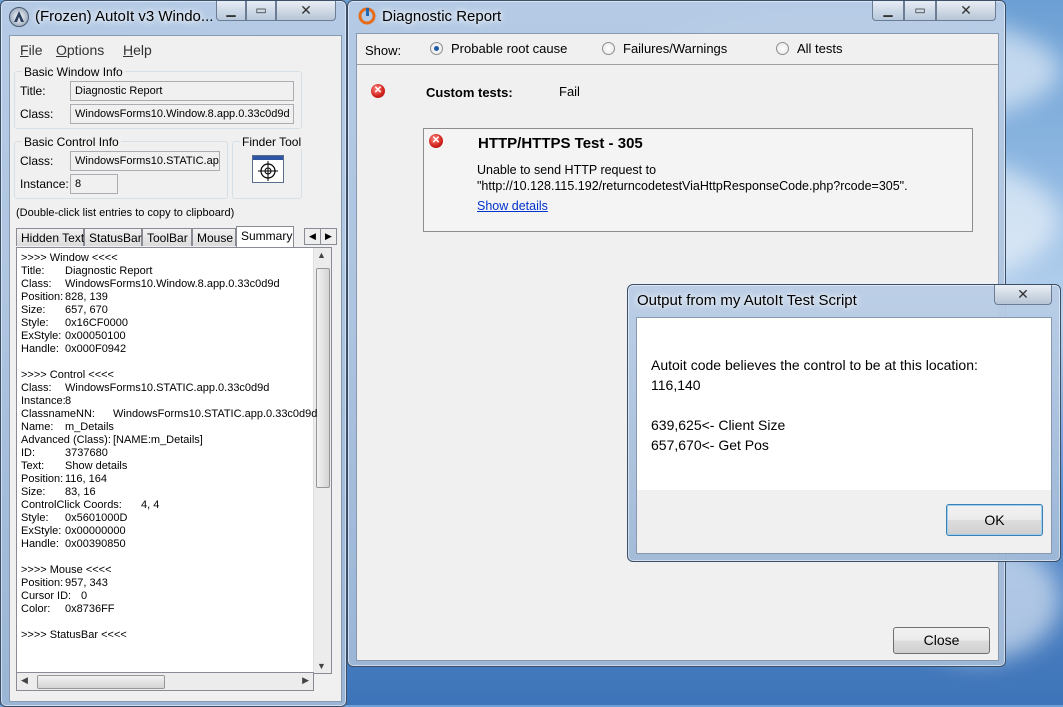  What do you see at coordinates (35, 50) in the screenshot?
I see `menu-file-label: ile` at bounding box center [35, 50].